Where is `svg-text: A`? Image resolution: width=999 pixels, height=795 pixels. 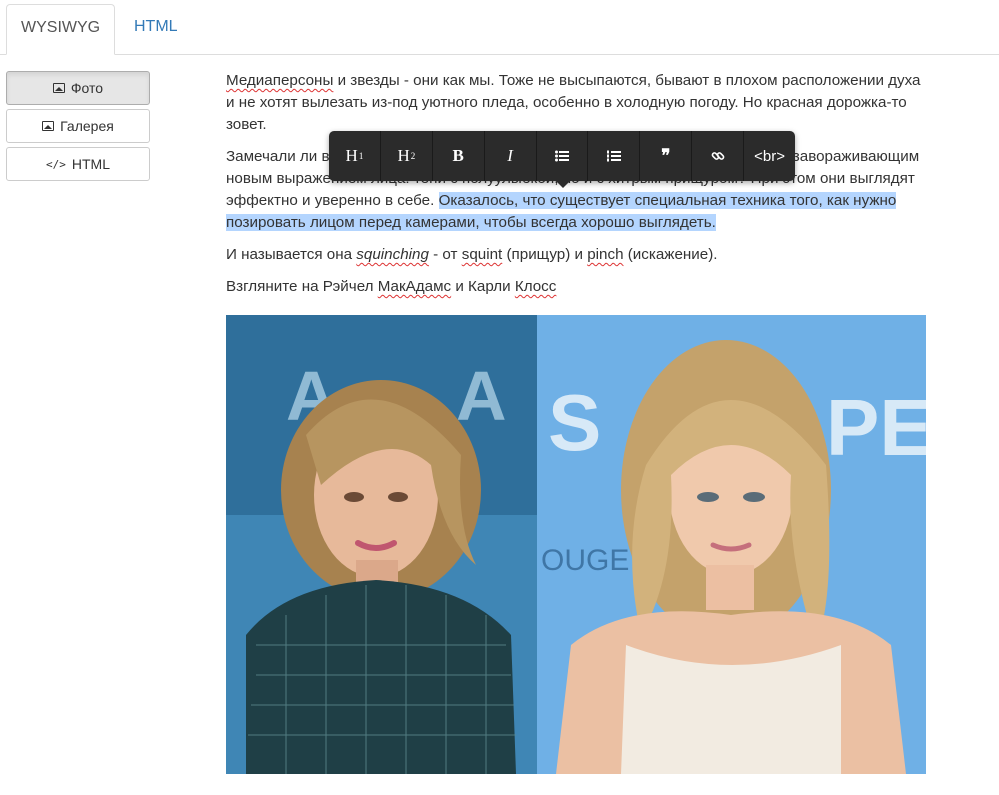
svg-text: A is located at coordinates (481, 396).